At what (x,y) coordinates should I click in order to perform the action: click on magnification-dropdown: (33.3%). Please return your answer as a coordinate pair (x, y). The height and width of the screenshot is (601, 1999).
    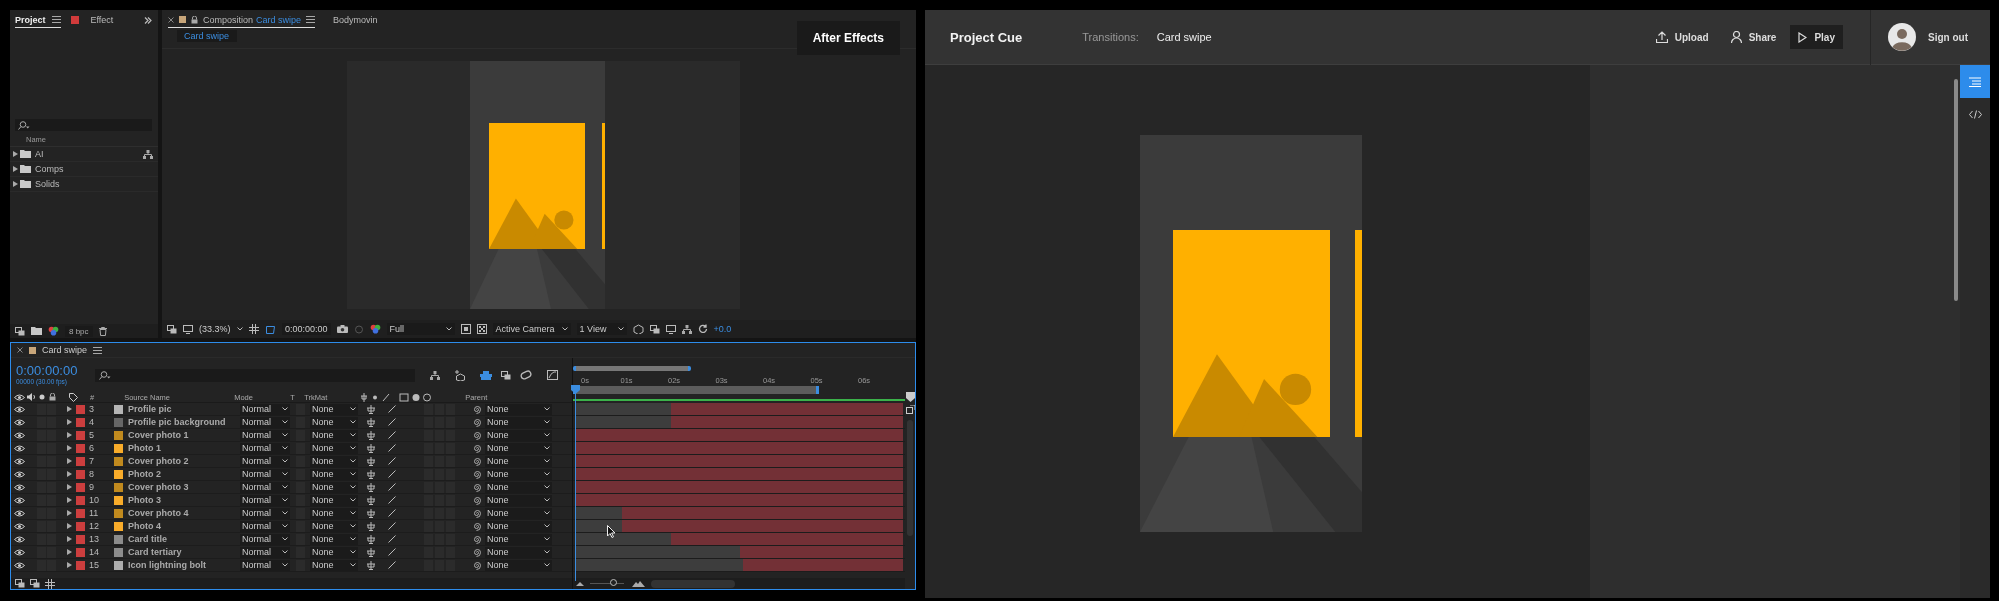
    Looking at the image, I should click on (221, 329).